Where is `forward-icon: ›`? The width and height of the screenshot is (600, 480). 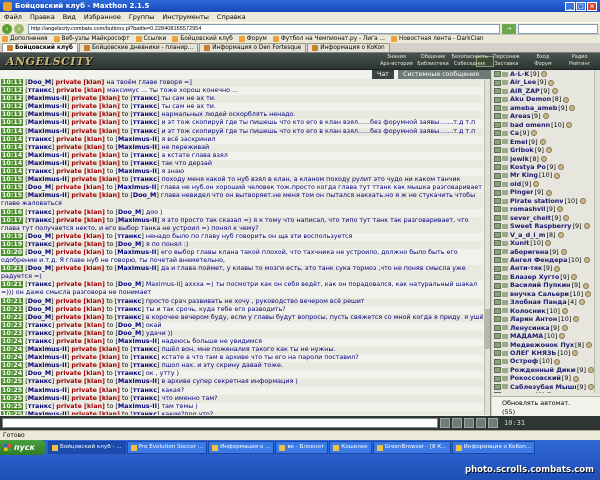
forward-icon: › is located at coordinates (19, 28).